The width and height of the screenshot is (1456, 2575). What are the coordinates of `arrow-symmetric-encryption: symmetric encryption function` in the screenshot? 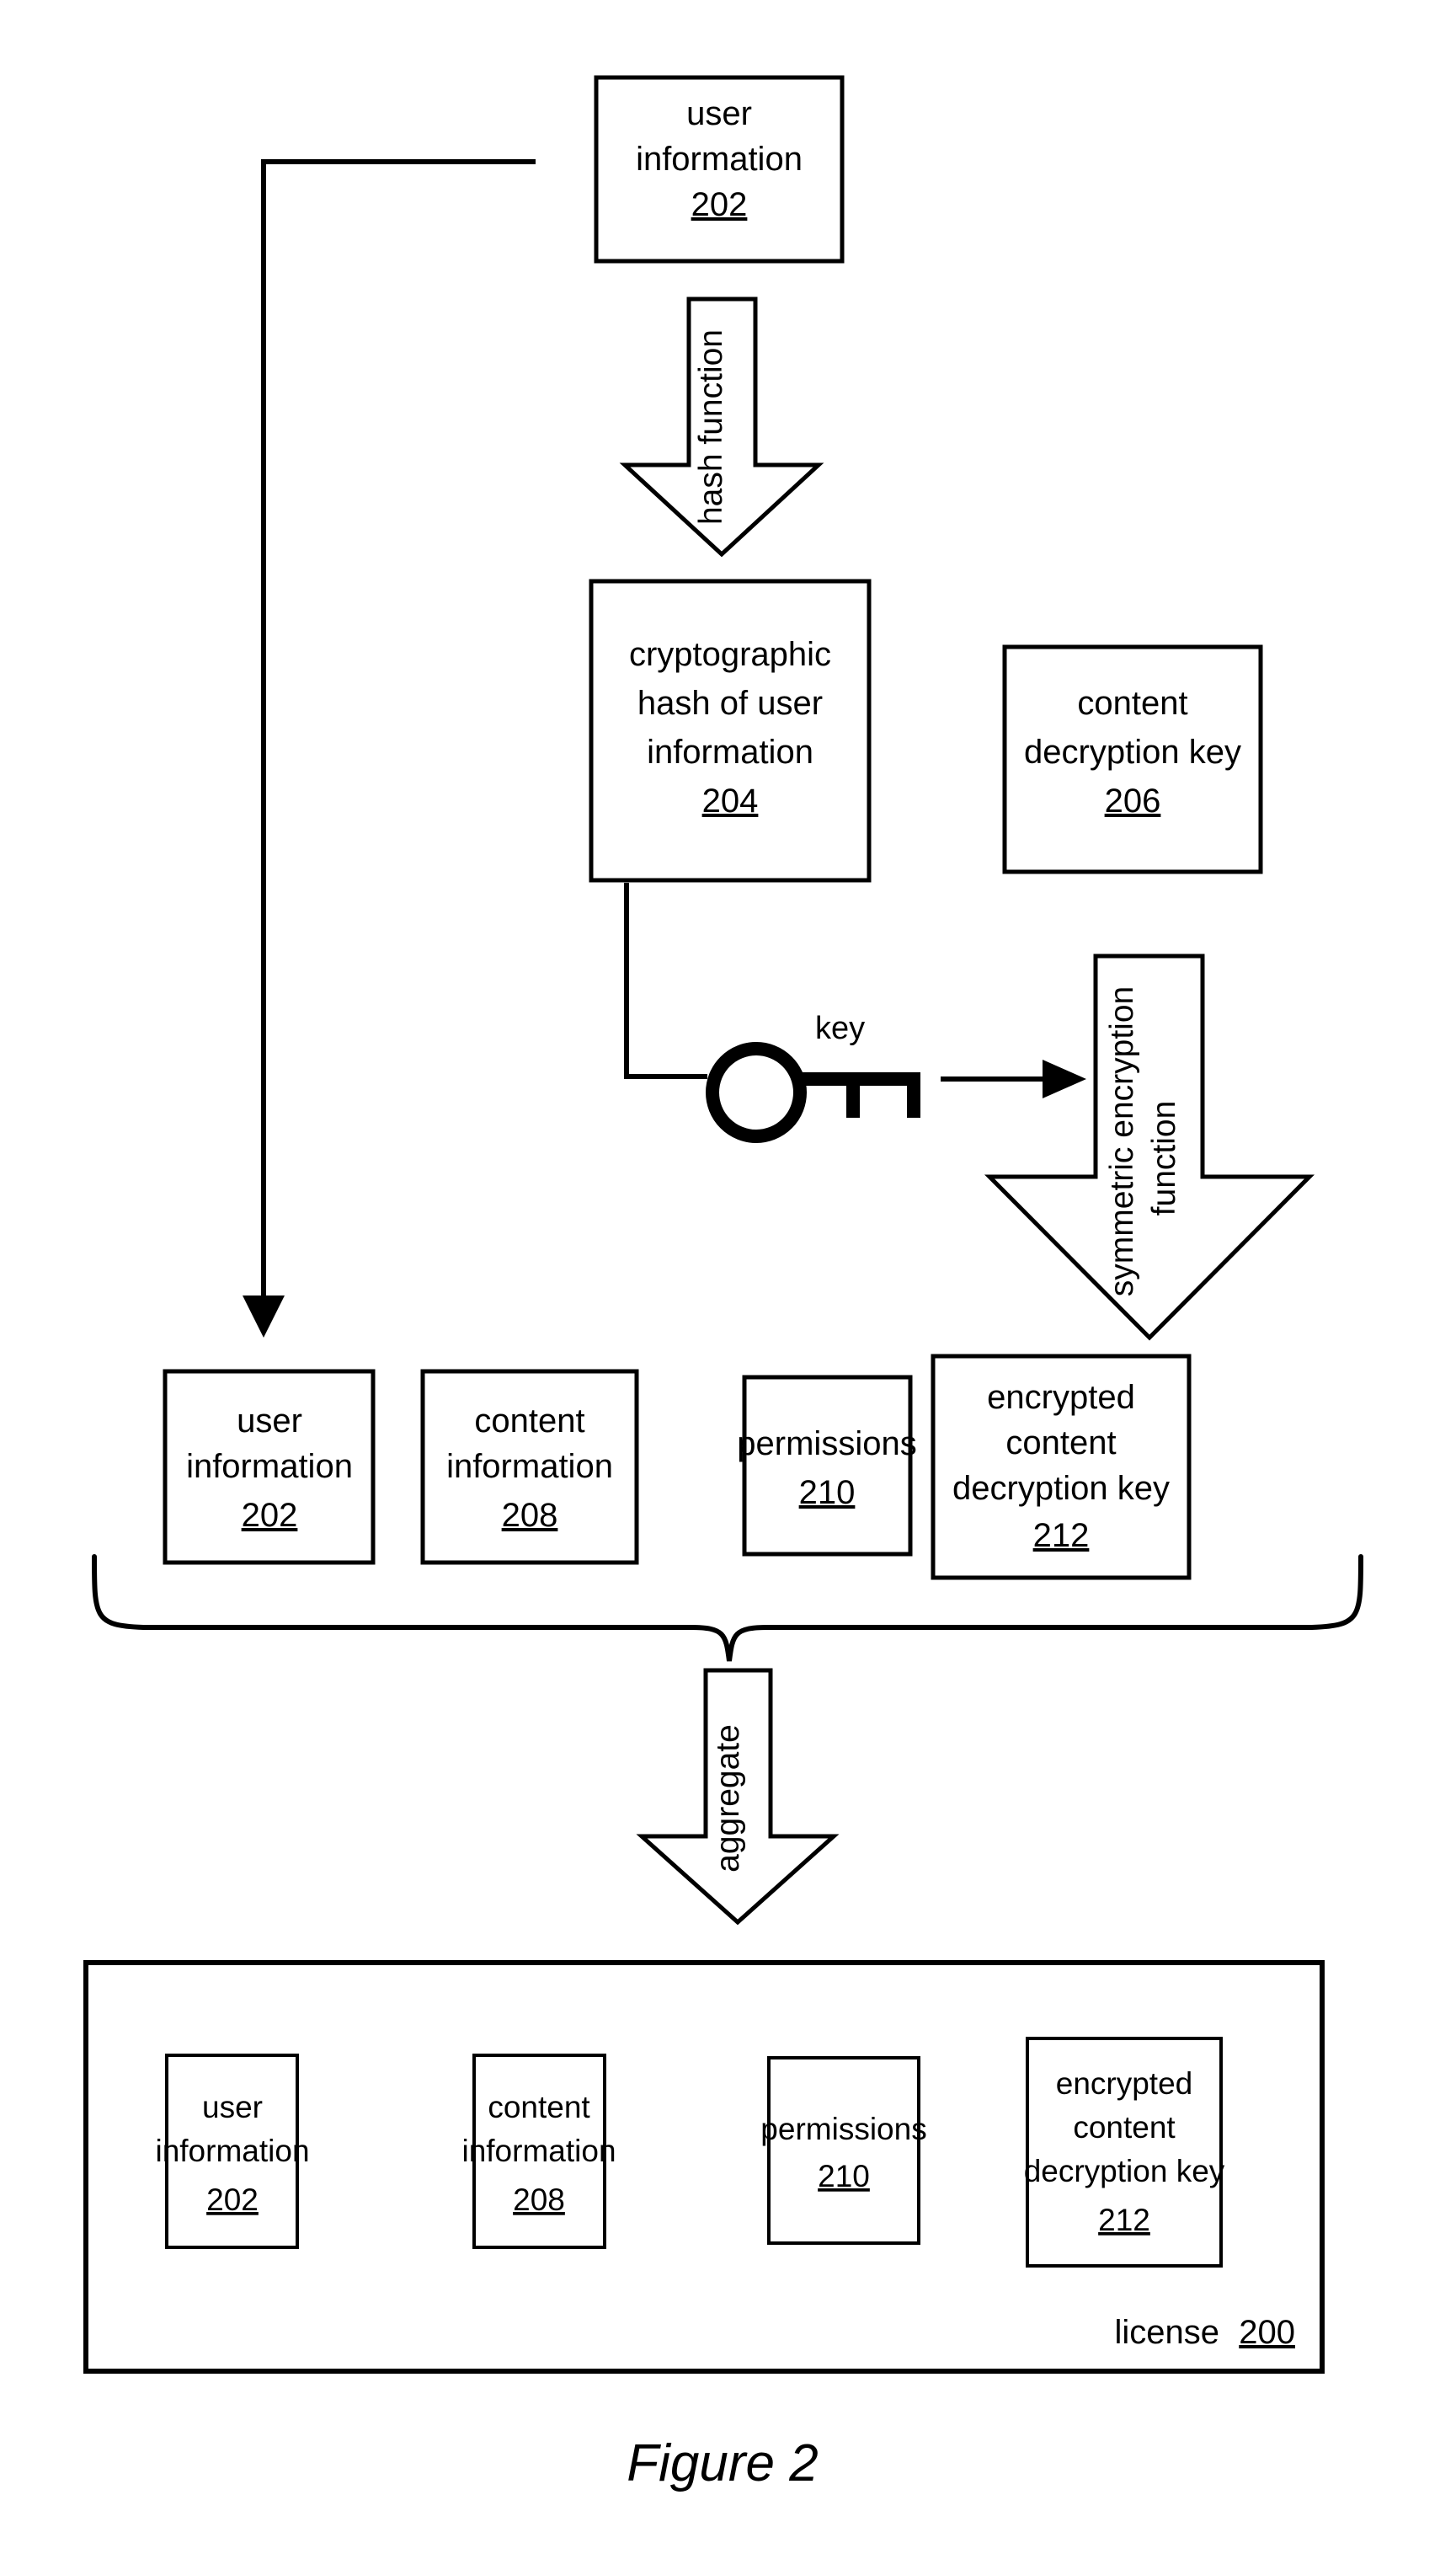 It's located at (1149, 1147).